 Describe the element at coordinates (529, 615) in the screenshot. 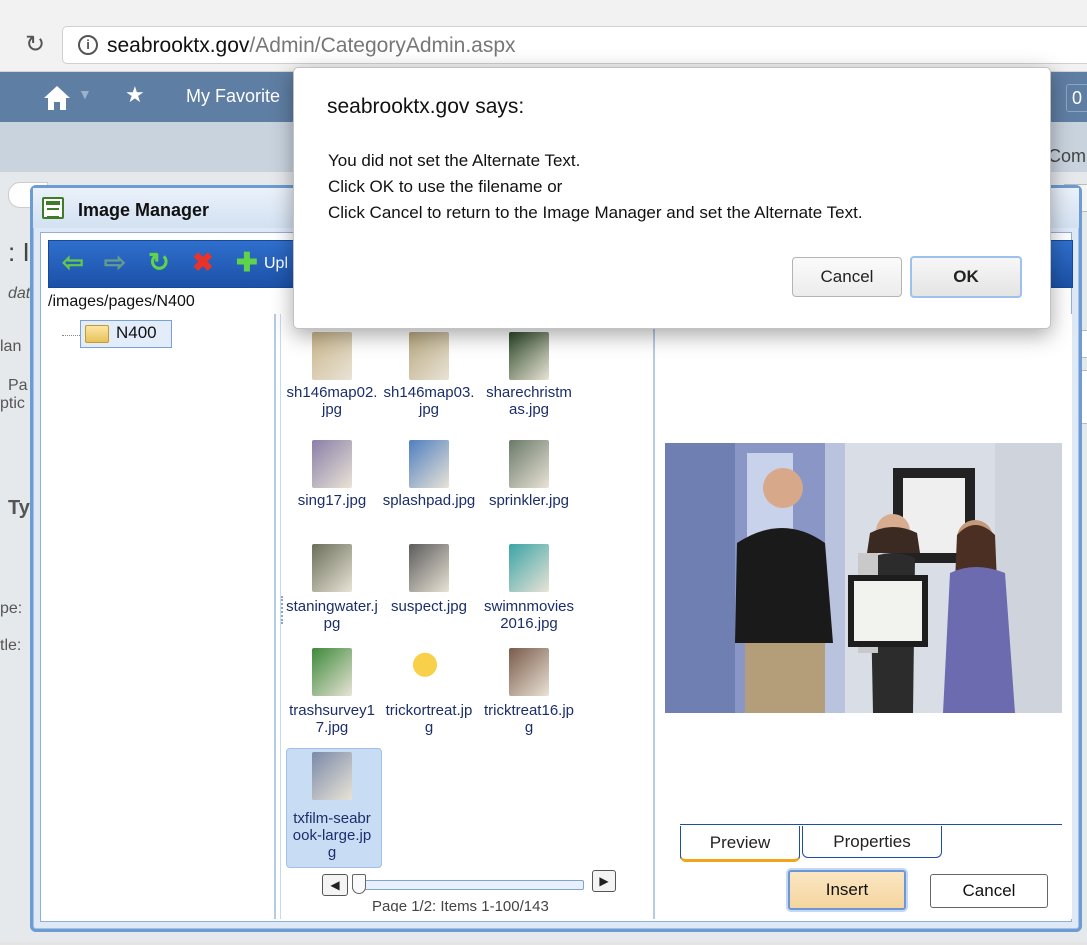

I see `file-name: swimnmovies2016.jpg` at that location.